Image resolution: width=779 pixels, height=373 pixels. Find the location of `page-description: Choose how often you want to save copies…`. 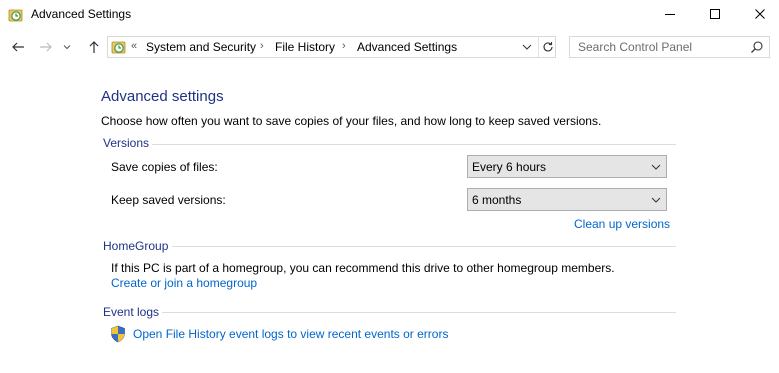

page-description: Choose how often you want to save copies… is located at coordinates (351, 121).